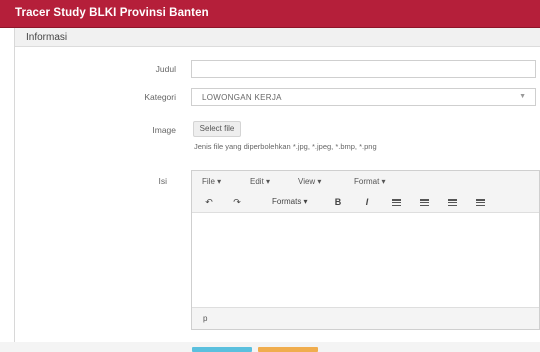  Describe the element at coordinates (290, 201) in the screenshot. I see `formats-dropdown: Formats ▾` at that location.